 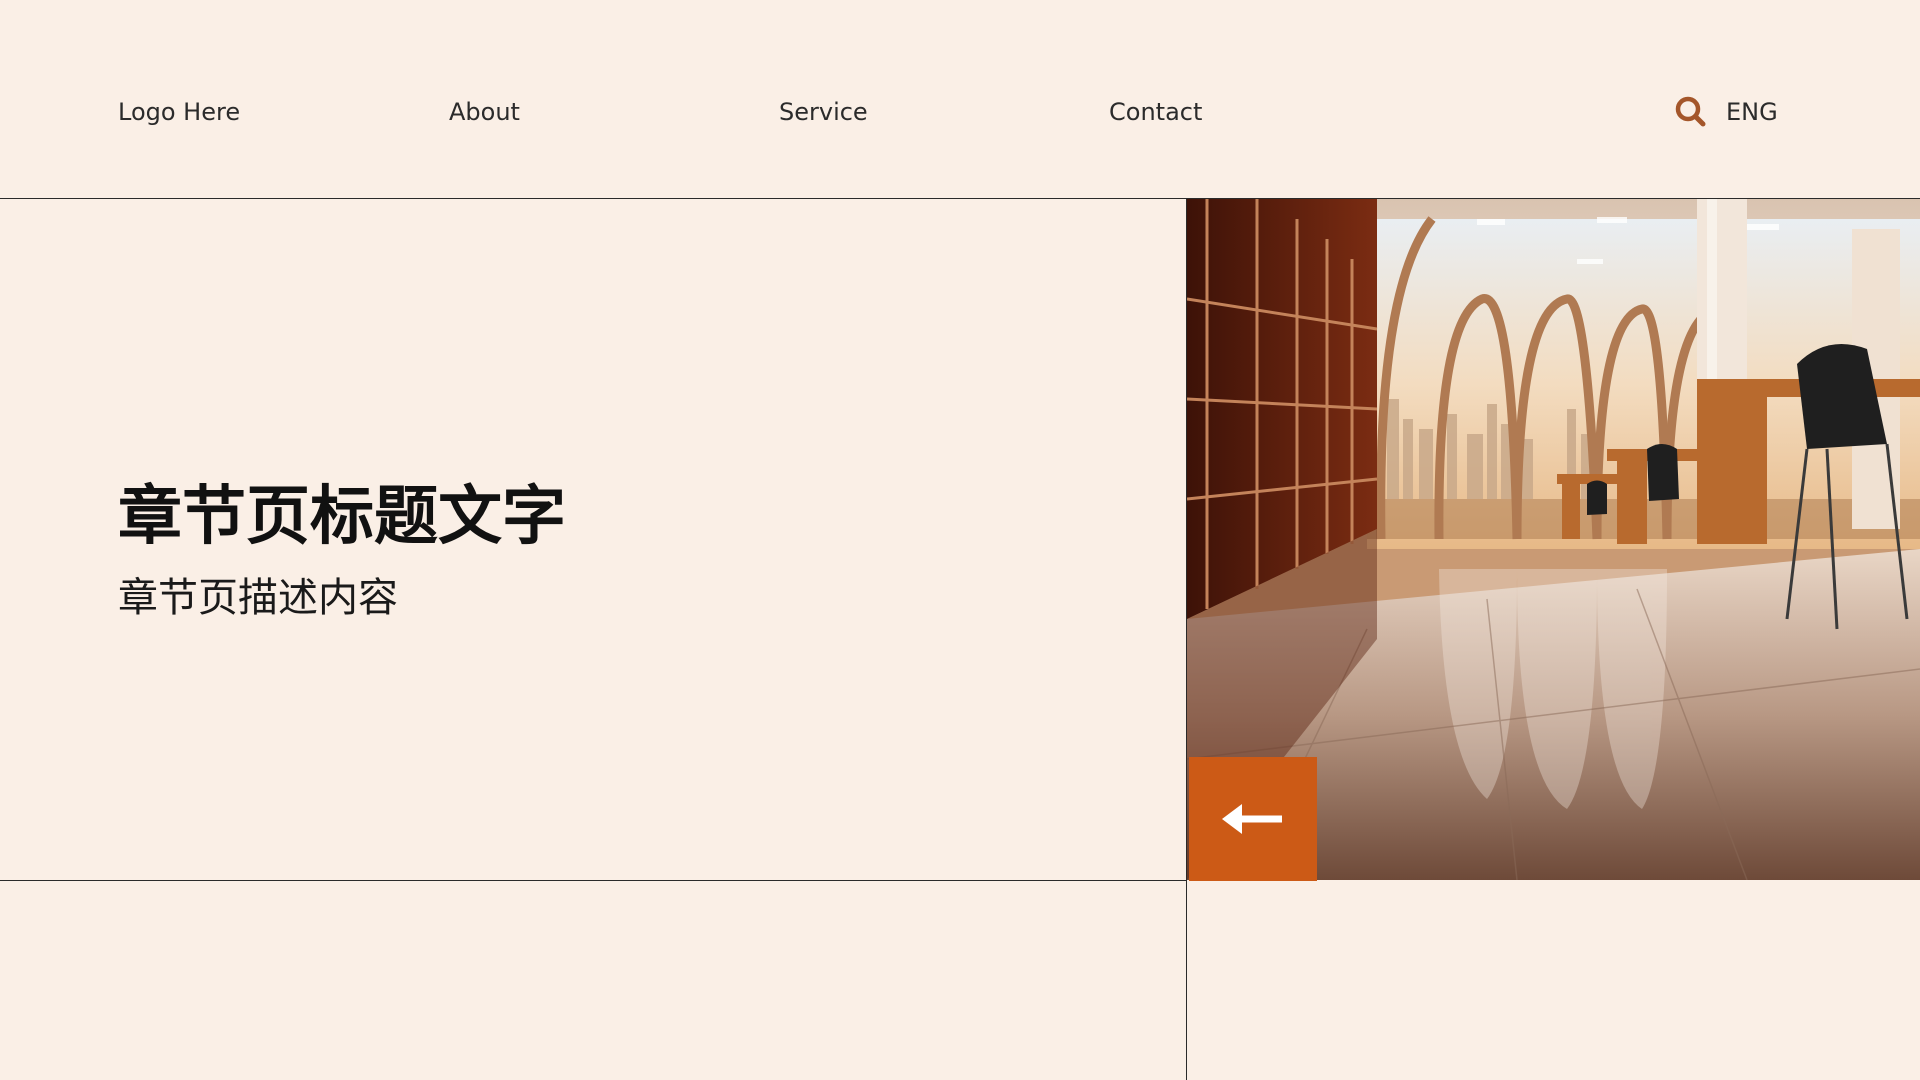 I want to click on section-description: 章节页描述内容, so click(x=258, y=598).